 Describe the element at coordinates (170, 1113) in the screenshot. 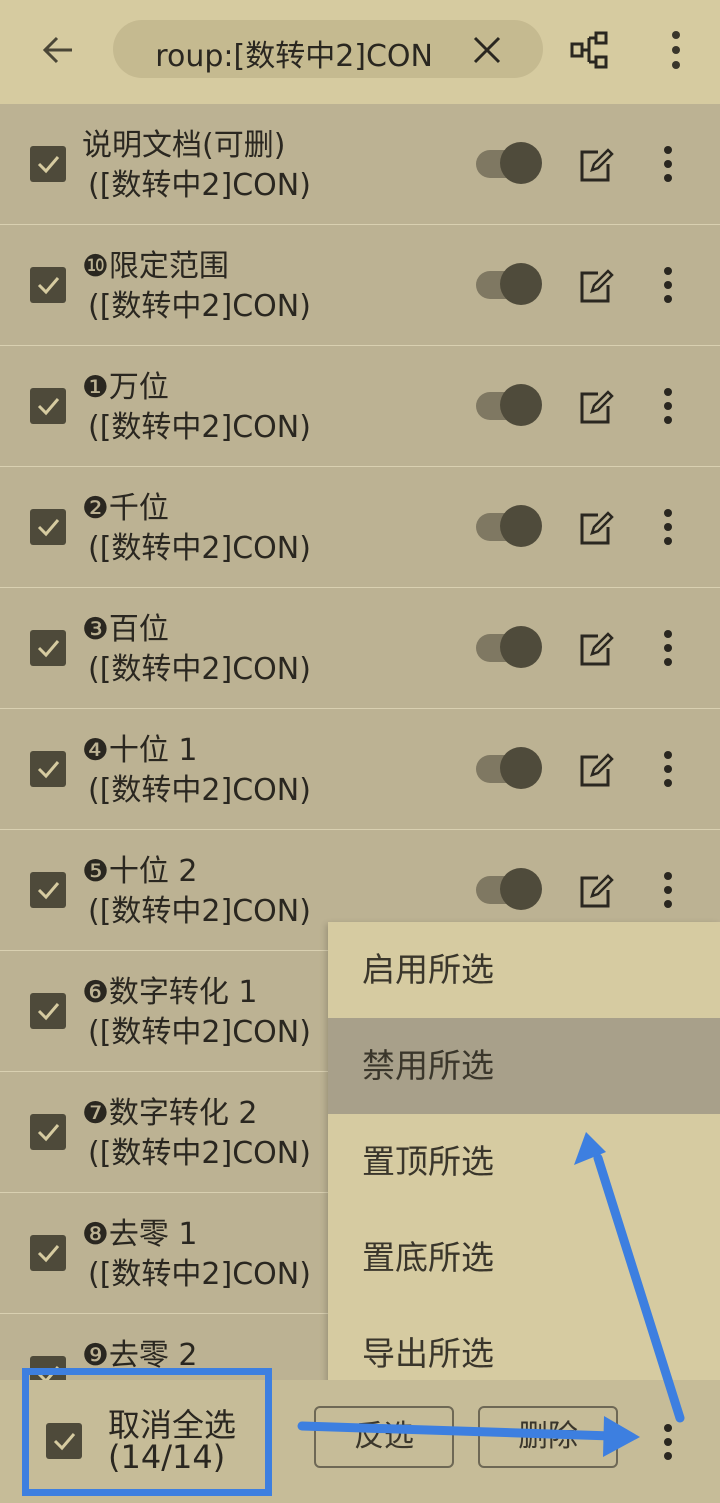

I see `rule-title: ❼数字转化 2` at that location.